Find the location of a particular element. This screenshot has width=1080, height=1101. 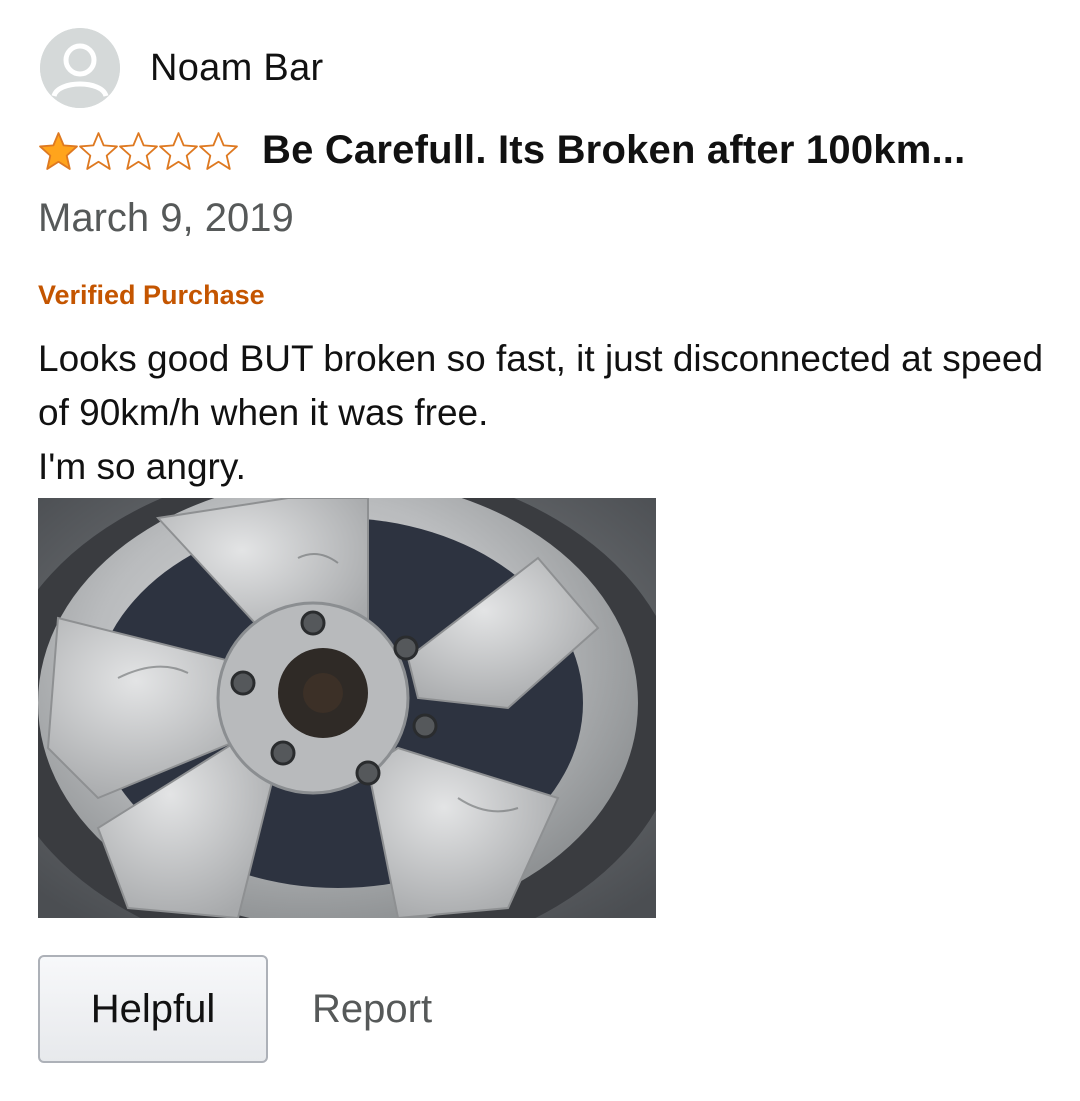

star-filled-icon is located at coordinates (58, 151).